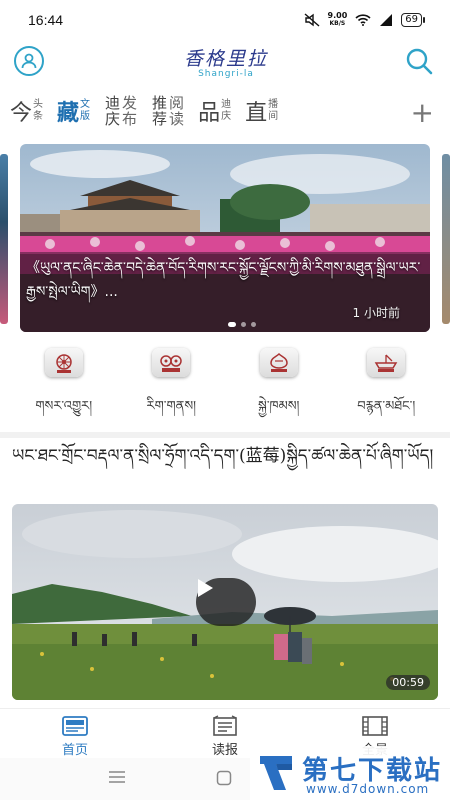 Image resolution: width=450 pixels, height=800 pixels. I want to click on quicknav-news: གསར་འགྱུར།, so click(64, 388).